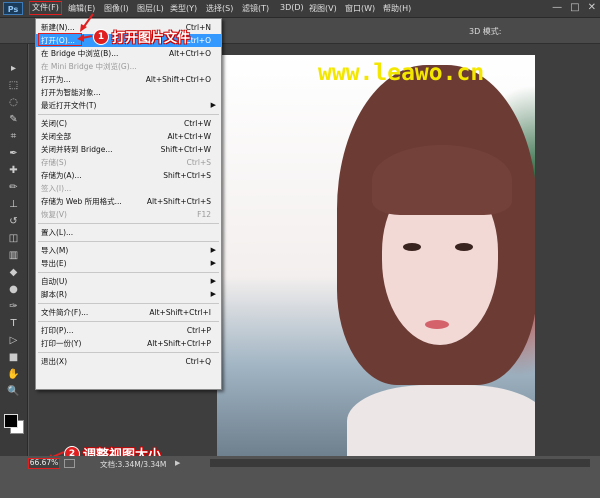 This screenshot has width=600, height=498. What do you see at coordinates (13, 358) in the screenshot?
I see `shape-tool-icon: ■` at bounding box center [13, 358].